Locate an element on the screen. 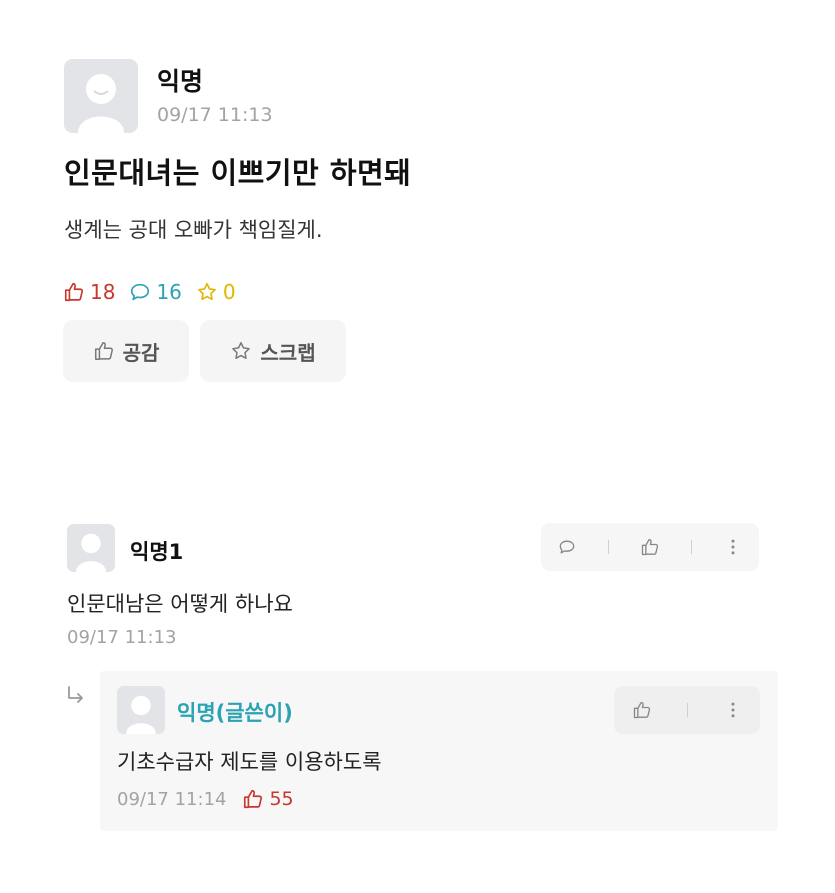 The height and width of the screenshot is (893, 835). like-count-value: 18 is located at coordinates (103, 292).